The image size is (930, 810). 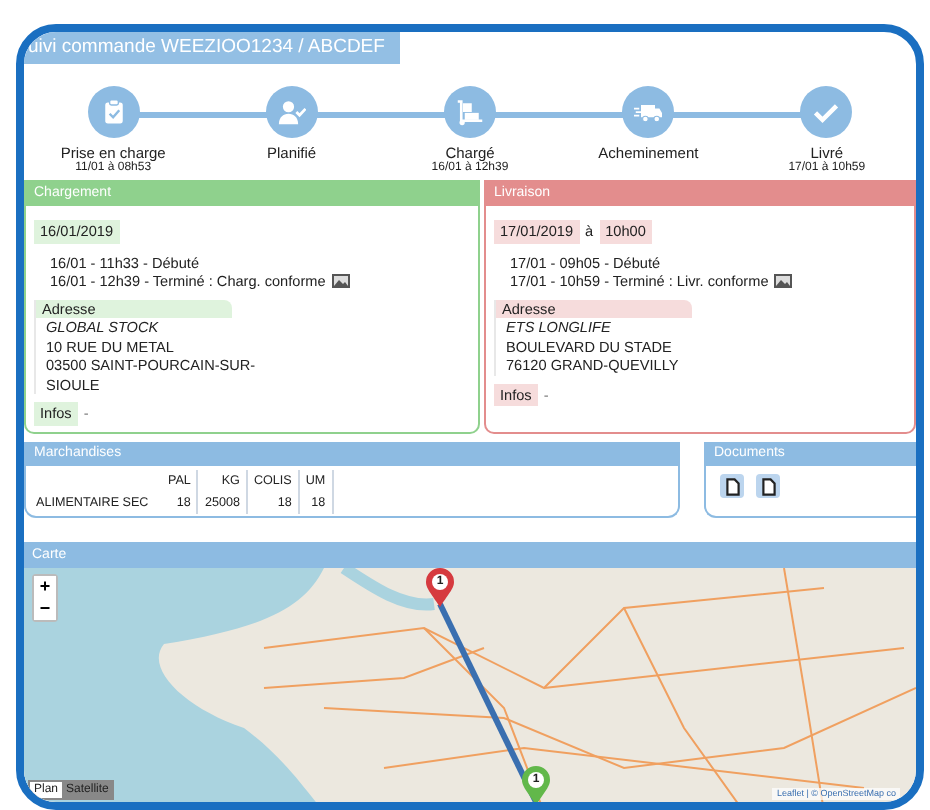 I want to click on hand-truck-boxes-icon, so click(x=469, y=112).